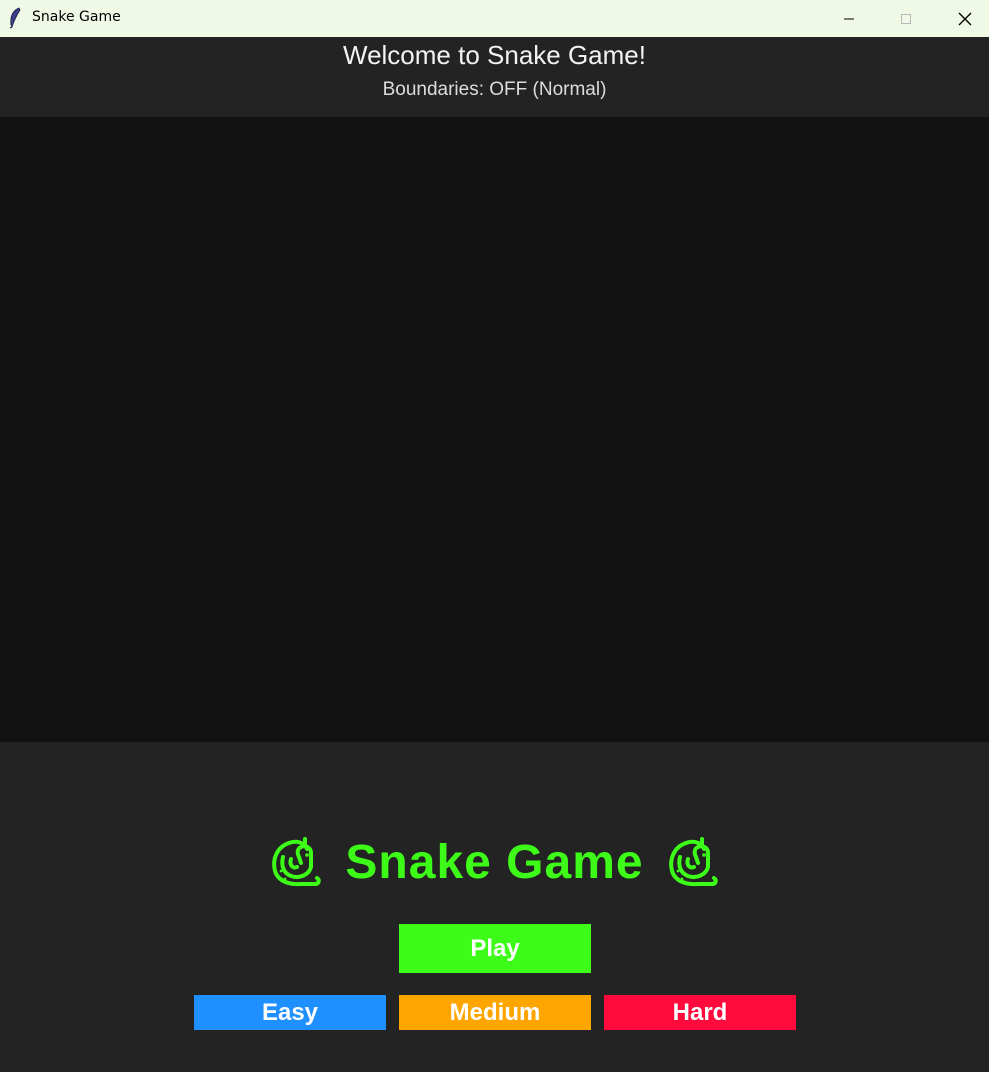 Image resolution: width=989 pixels, height=1072 pixels. Describe the element at coordinates (495, 948) in the screenshot. I see `play-button: Play` at that location.